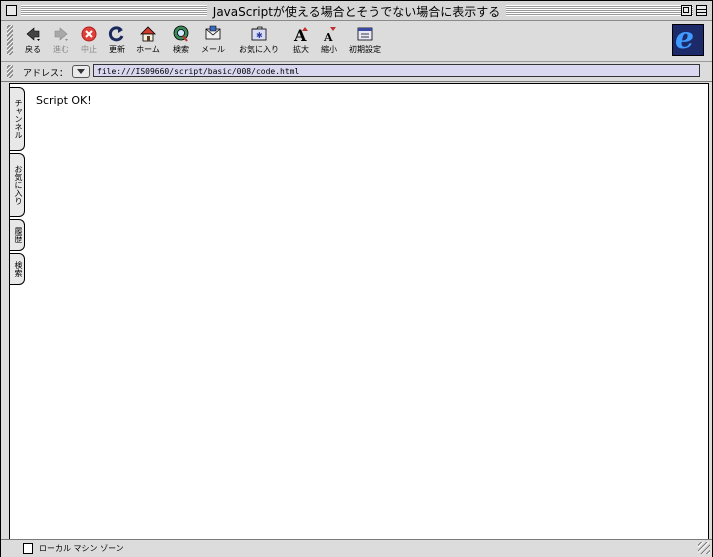 The width and height of the screenshot is (713, 557). I want to click on refresh-label: 更新, so click(117, 49).